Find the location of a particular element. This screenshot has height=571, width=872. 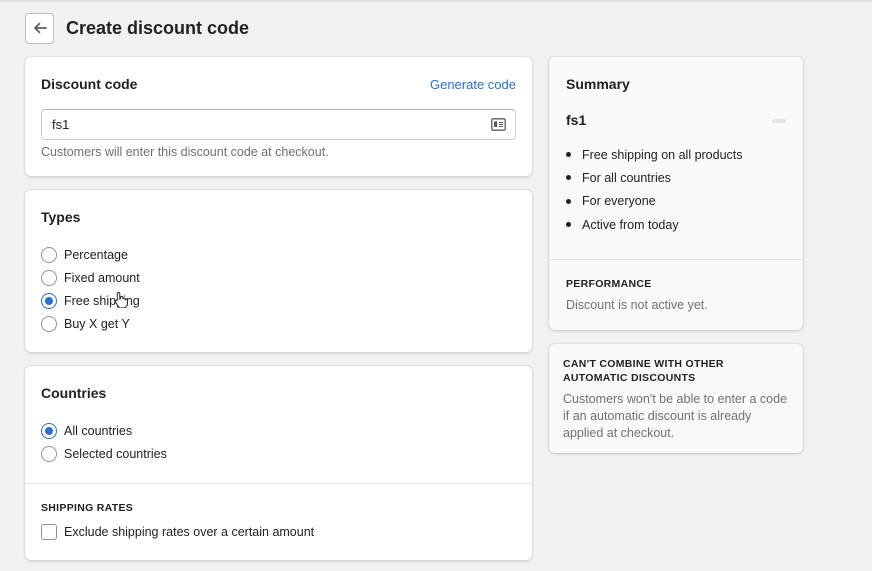

discount-code-input-wrapper is located at coordinates (278, 124).